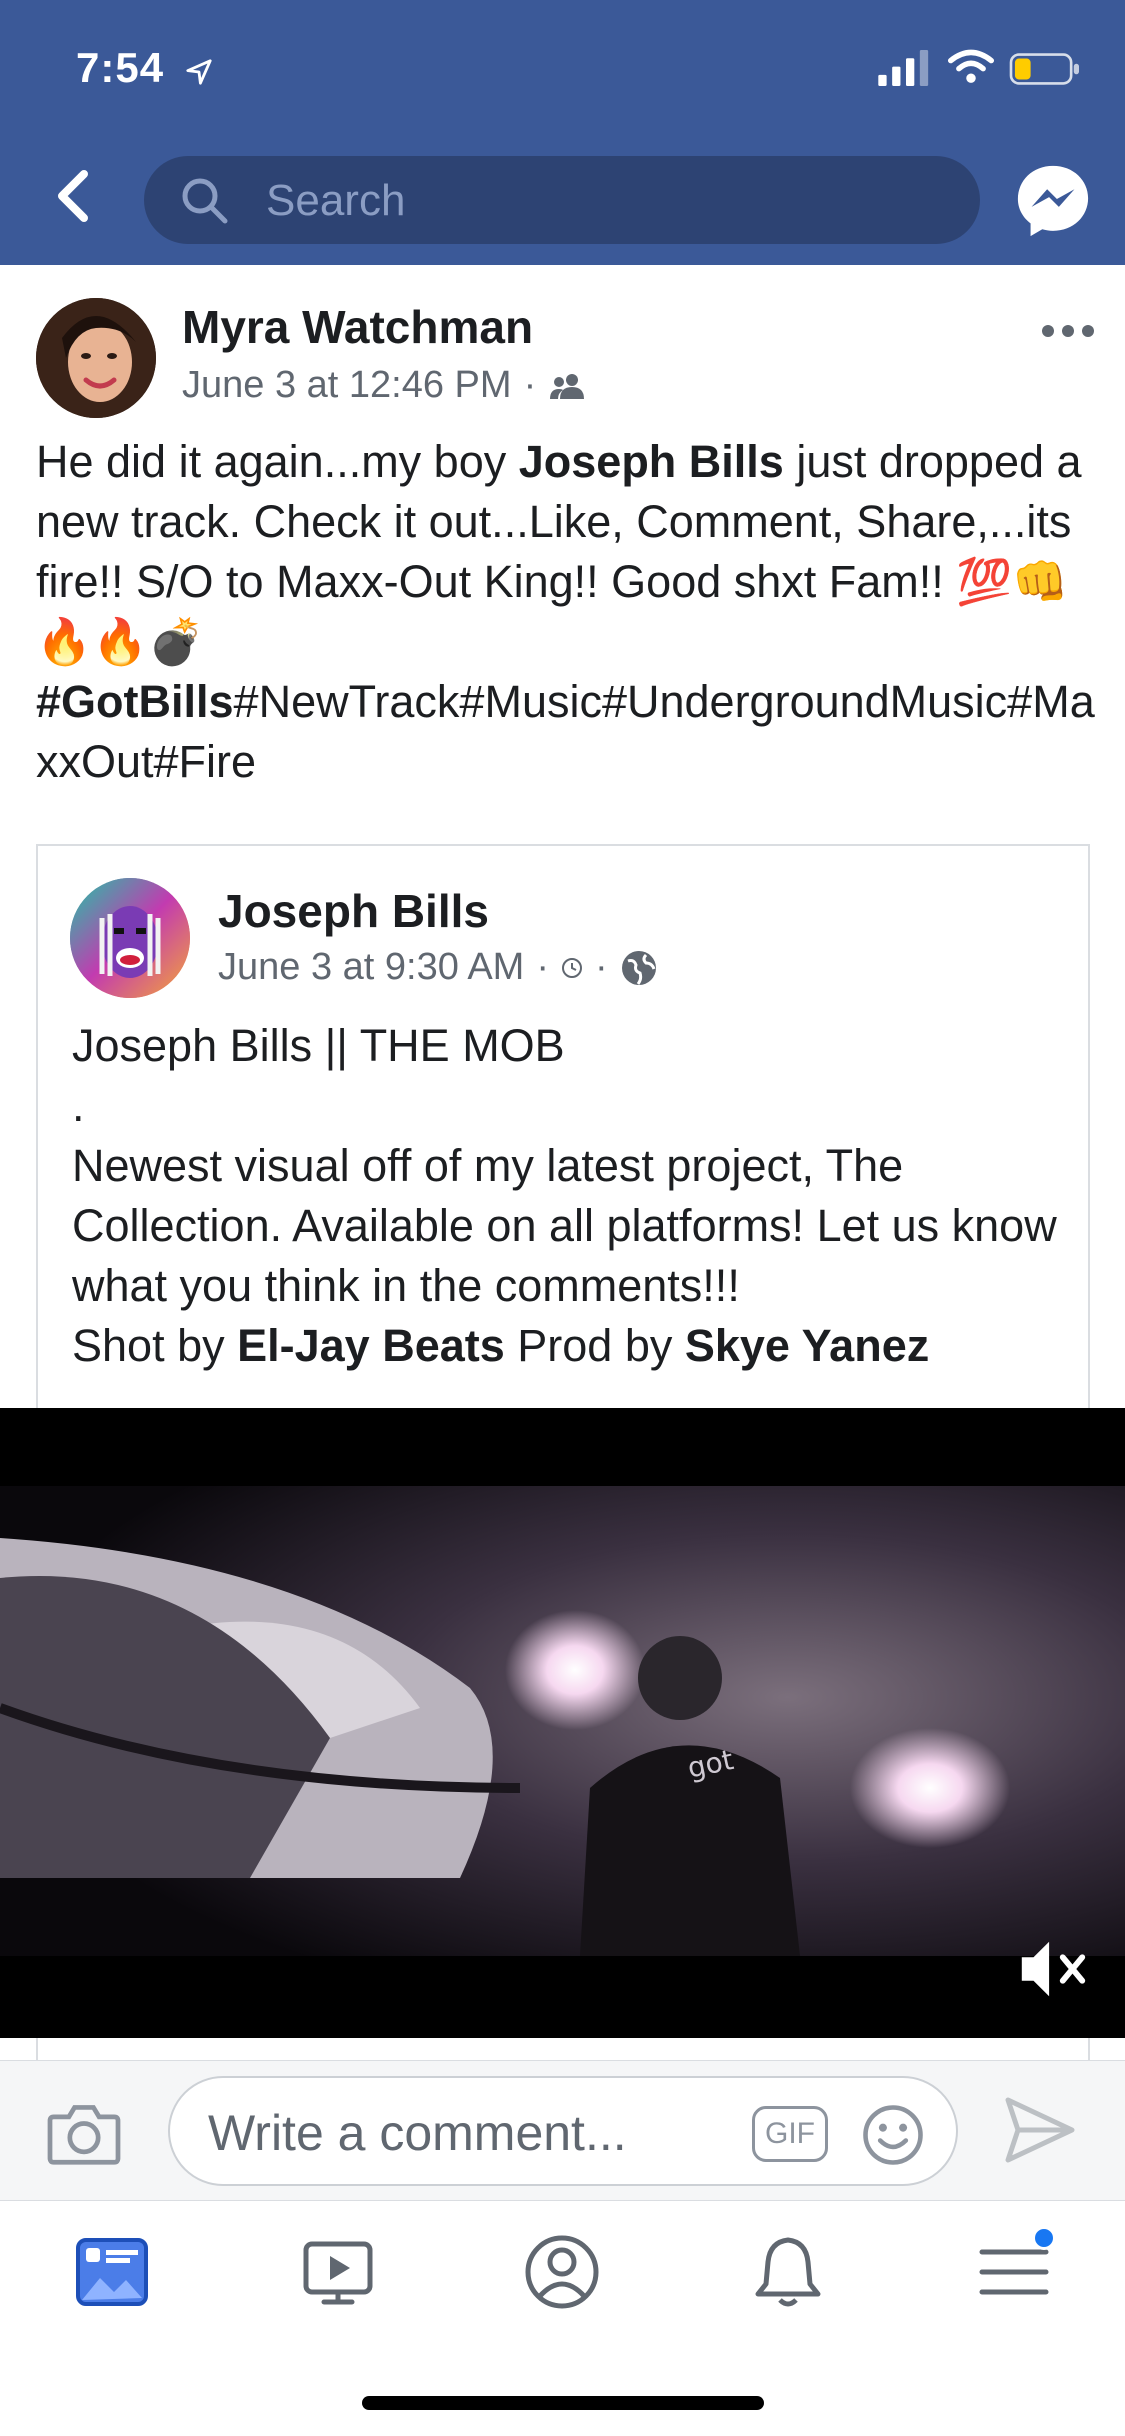 The image size is (1125, 2436). What do you see at coordinates (788, 2272) in the screenshot?
I see `bell-icon` at bounding box center [788, 2272].